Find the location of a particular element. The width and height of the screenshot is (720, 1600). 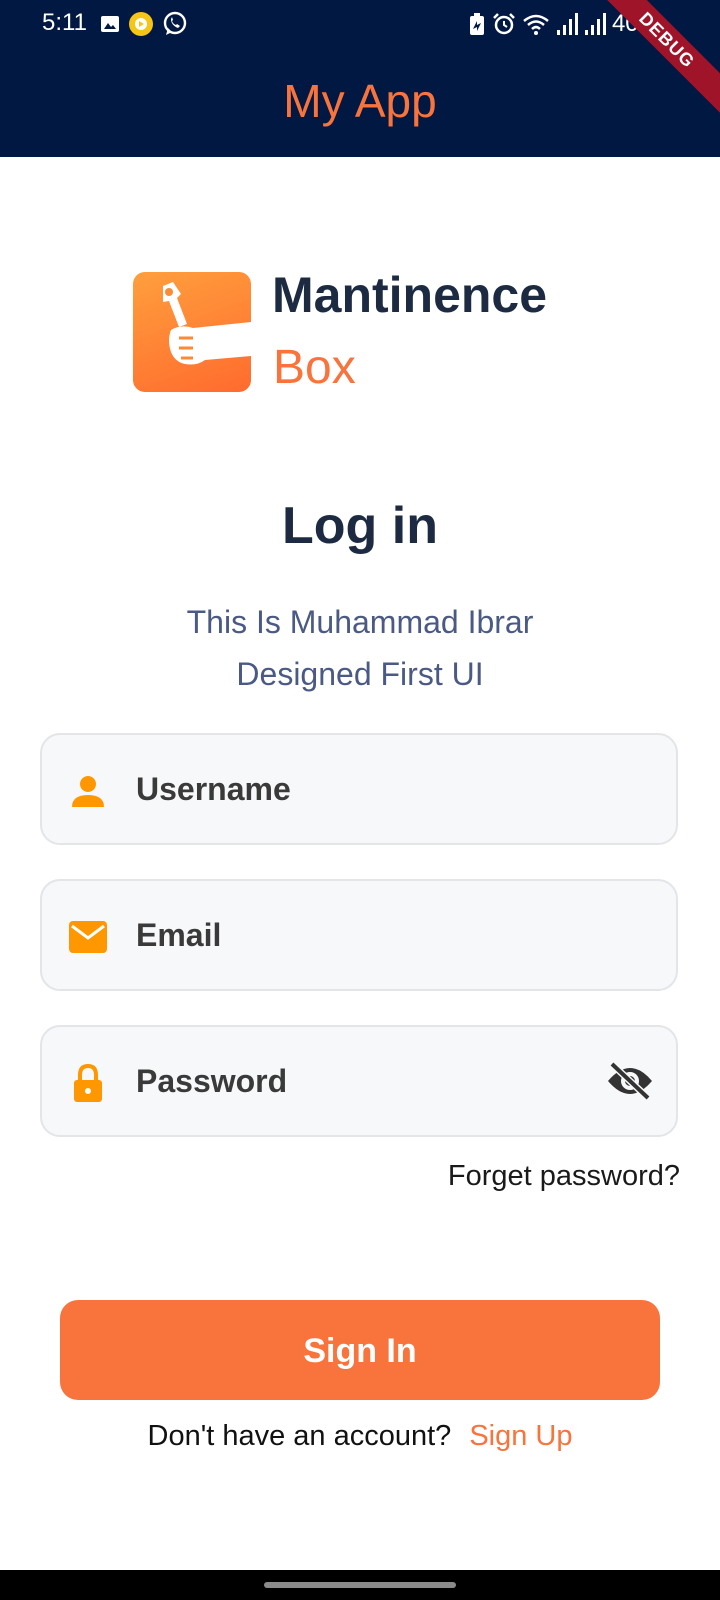

home-gesture-pill is located at coordinates (360, 1585).